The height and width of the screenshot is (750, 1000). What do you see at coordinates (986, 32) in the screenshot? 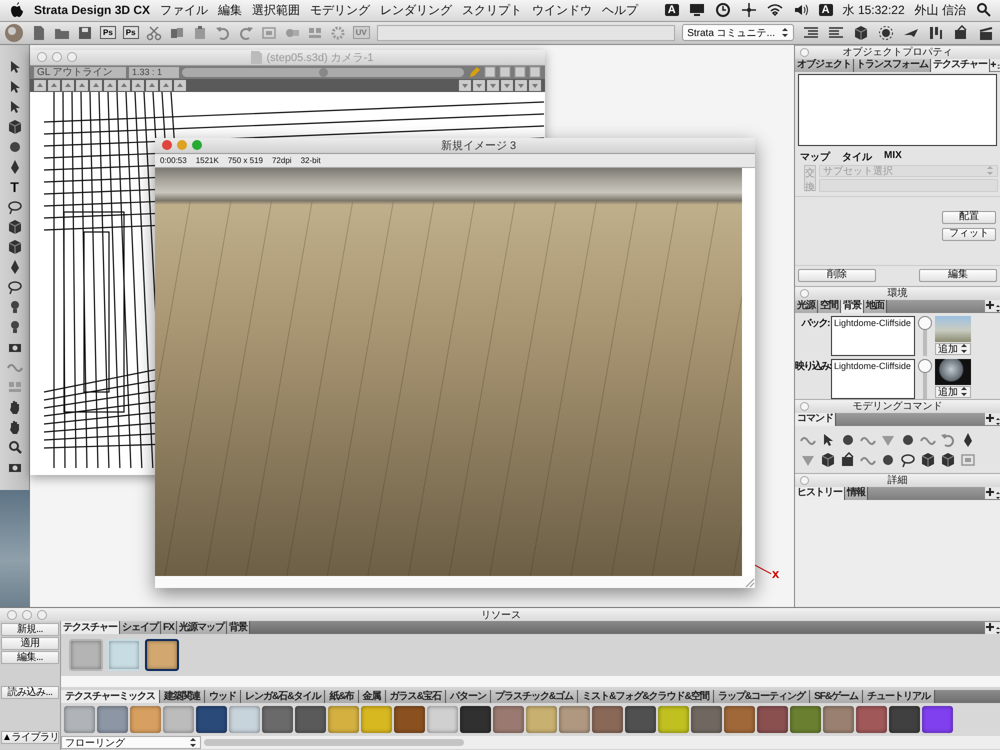
I see `clapperboard-icon` at bounding box center [986, 32].